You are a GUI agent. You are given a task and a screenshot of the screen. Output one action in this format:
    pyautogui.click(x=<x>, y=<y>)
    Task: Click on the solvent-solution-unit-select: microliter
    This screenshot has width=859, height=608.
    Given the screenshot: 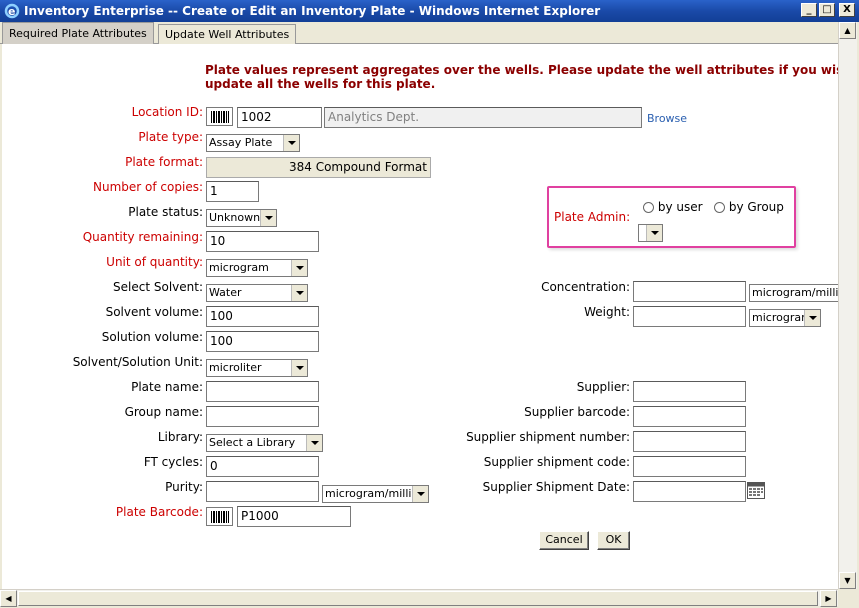 What is the action you would take?
    pyautogui.click(x=257, y=368)
    